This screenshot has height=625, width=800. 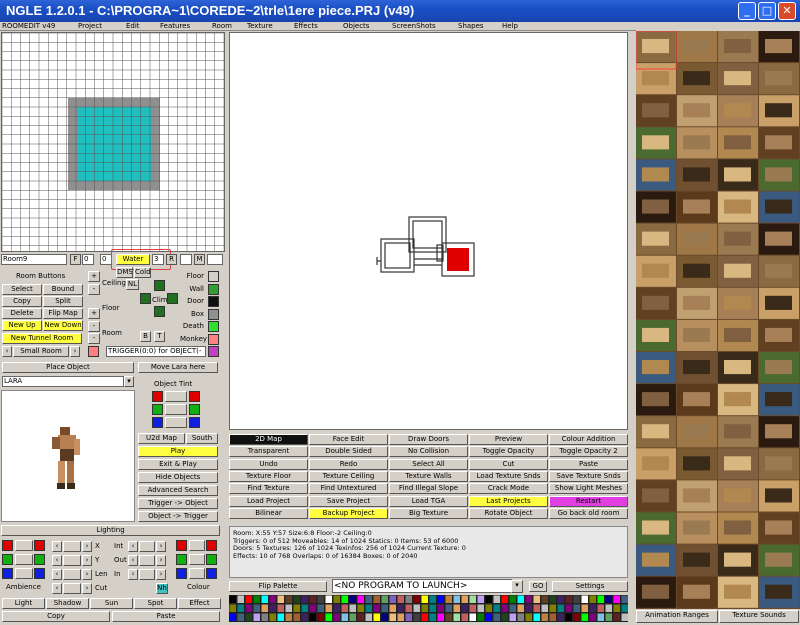 What do you see at coordinates (90, 26) in the screenshot?
I see `menu-project: Project` at bounding box center [90, 26].